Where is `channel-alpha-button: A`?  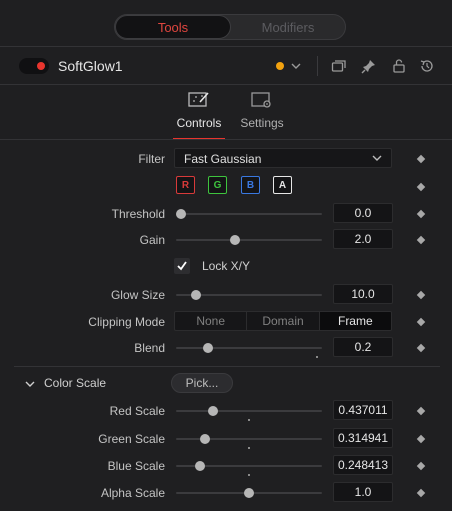 channel-alpha-button: A is located at coordinates (282, 185).